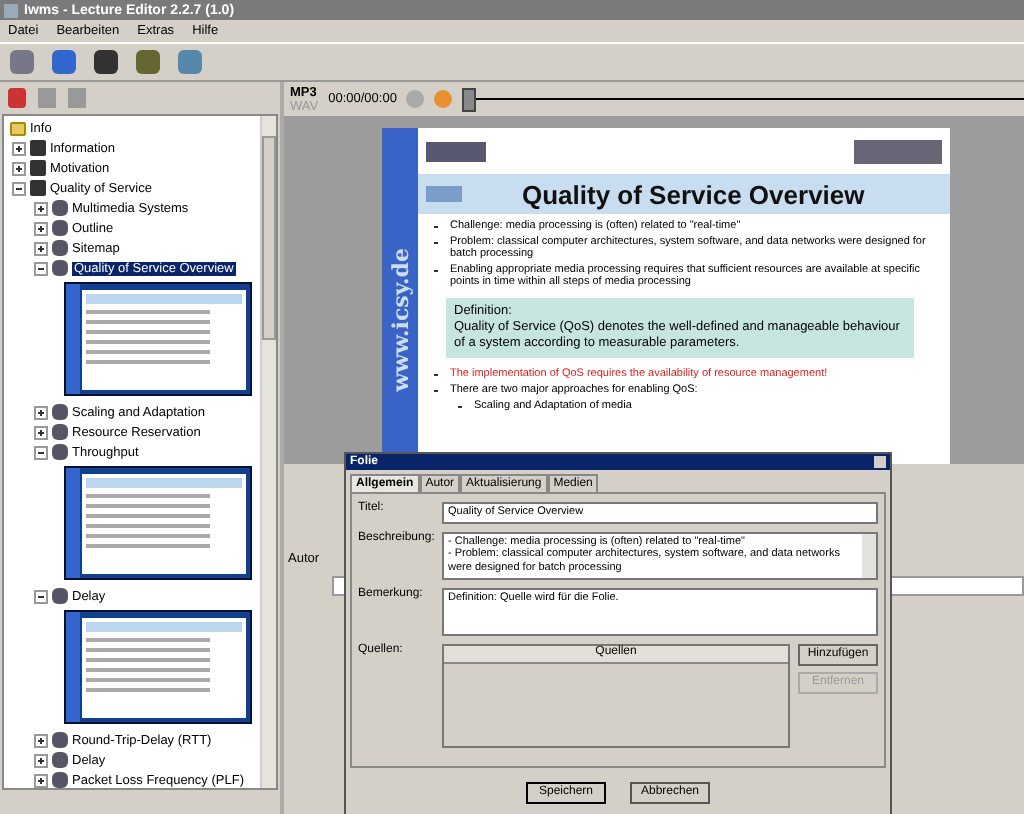  Describe the element at coordinates (469, 99) in the screenshot. I see `slider-thumb` at that location.